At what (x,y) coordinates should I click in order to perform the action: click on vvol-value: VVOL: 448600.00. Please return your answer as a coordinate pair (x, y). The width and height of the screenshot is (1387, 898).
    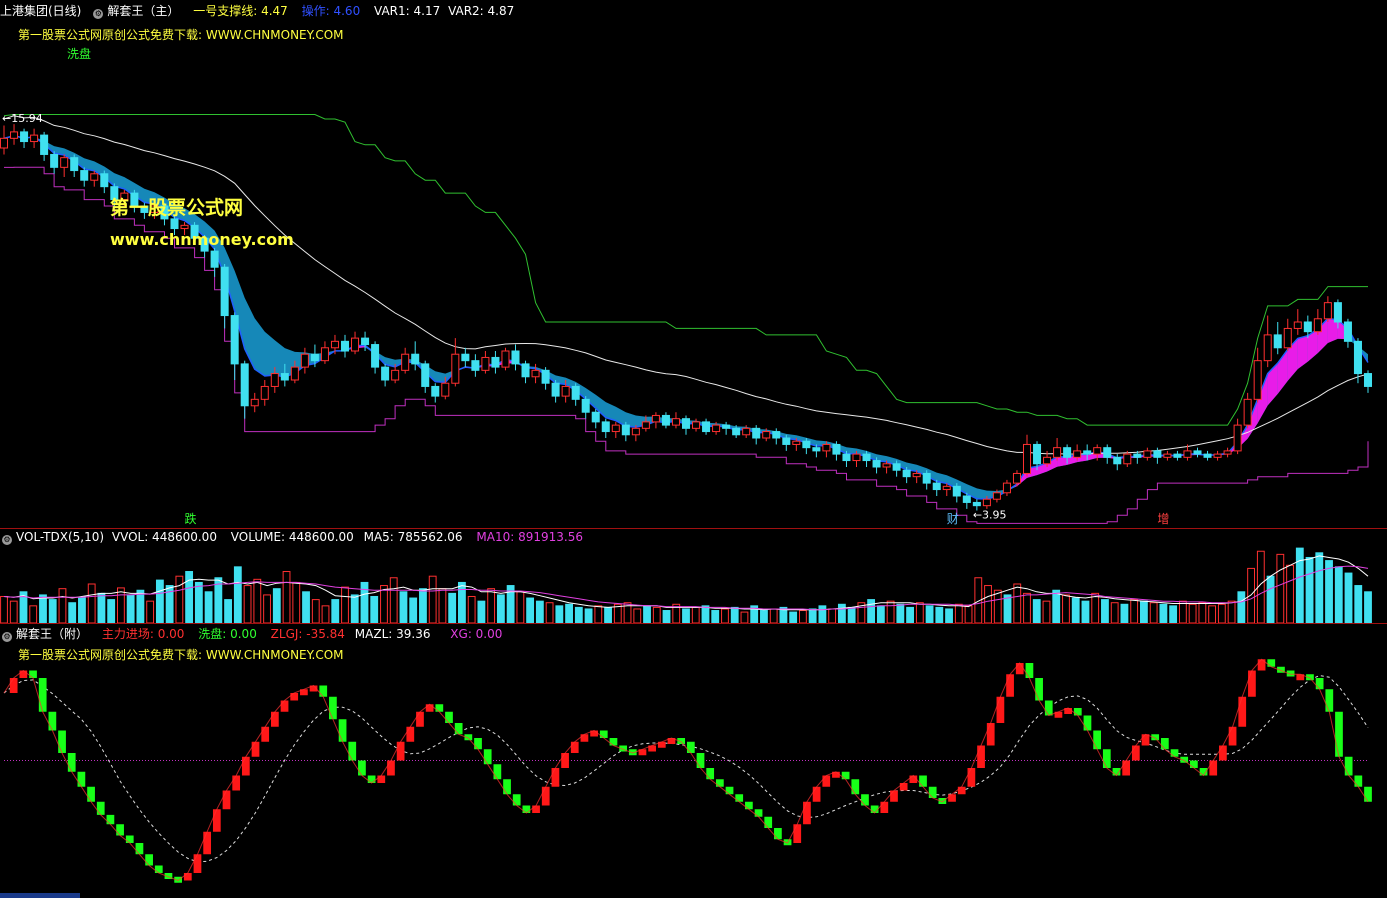
    Looking at the image, I should click on (164, 537).